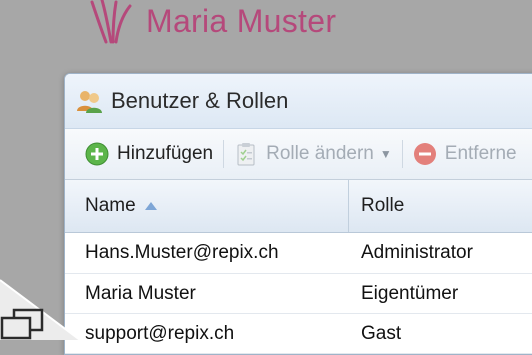 The height and width of the screenshot is (355, 532). What do you see at coordinates (246, 154) in the screenshot?
I see `clipboard-icon` at bounding box center [246, 154].